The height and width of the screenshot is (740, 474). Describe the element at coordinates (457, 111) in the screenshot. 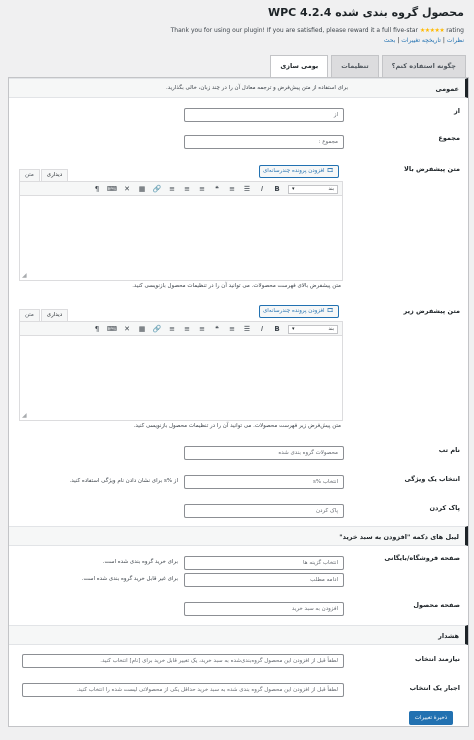

I see `from-label: از` at that location.